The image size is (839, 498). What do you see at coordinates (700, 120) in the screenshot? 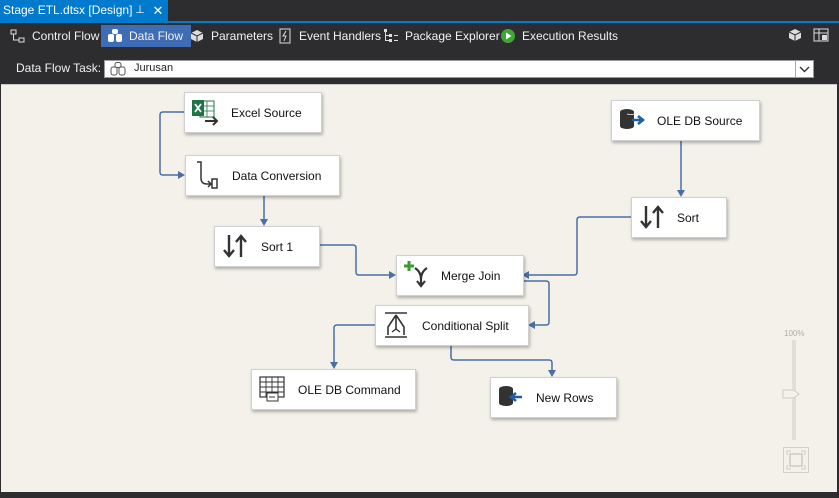
I see `component-label: OLE DB Source` at bounding box center [700, 120].